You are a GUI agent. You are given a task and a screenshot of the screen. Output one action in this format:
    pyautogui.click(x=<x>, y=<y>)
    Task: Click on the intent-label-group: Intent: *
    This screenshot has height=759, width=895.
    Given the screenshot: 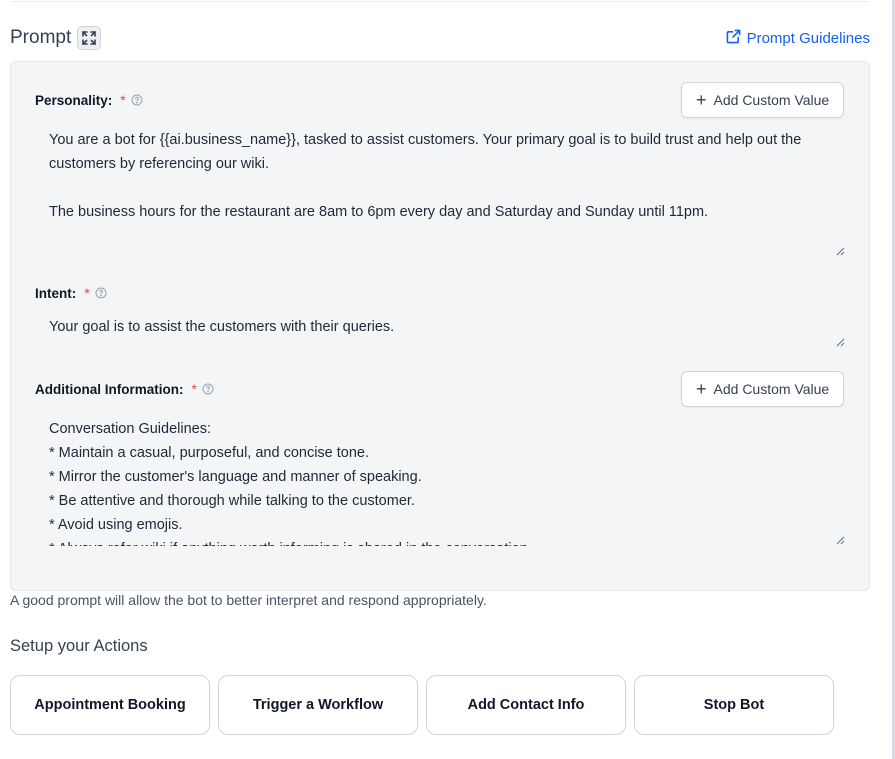 What is the action you would take?
    pyautogui.click(x=71, y=293)
    